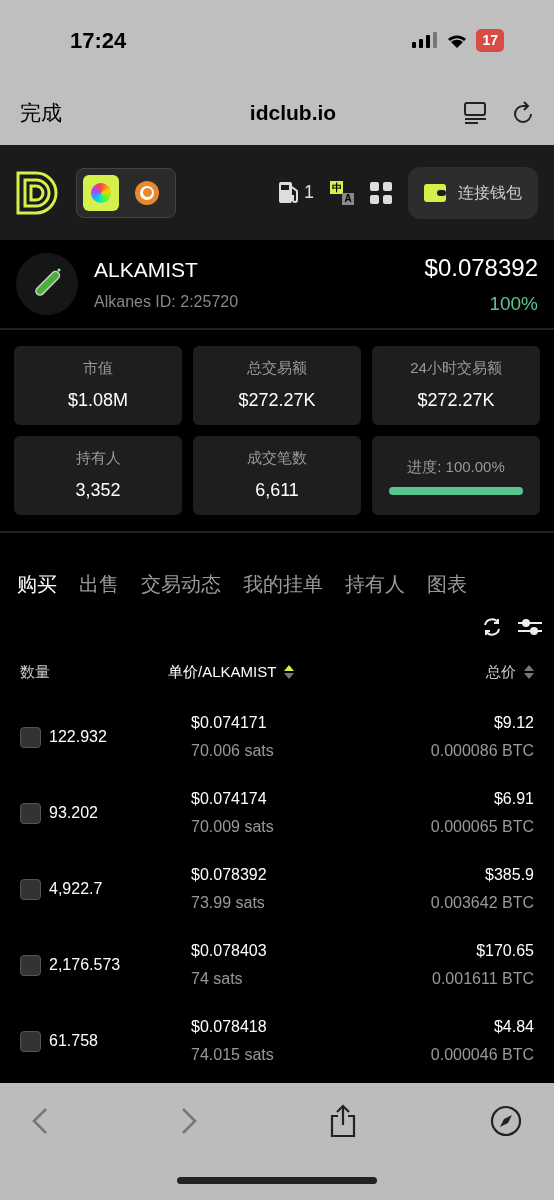 This screenshot has height=1200, width=554. What do you see at coordinates (343, 1121) in the screenshot?
I see `share-icon` at bounding box center [343, 1121].